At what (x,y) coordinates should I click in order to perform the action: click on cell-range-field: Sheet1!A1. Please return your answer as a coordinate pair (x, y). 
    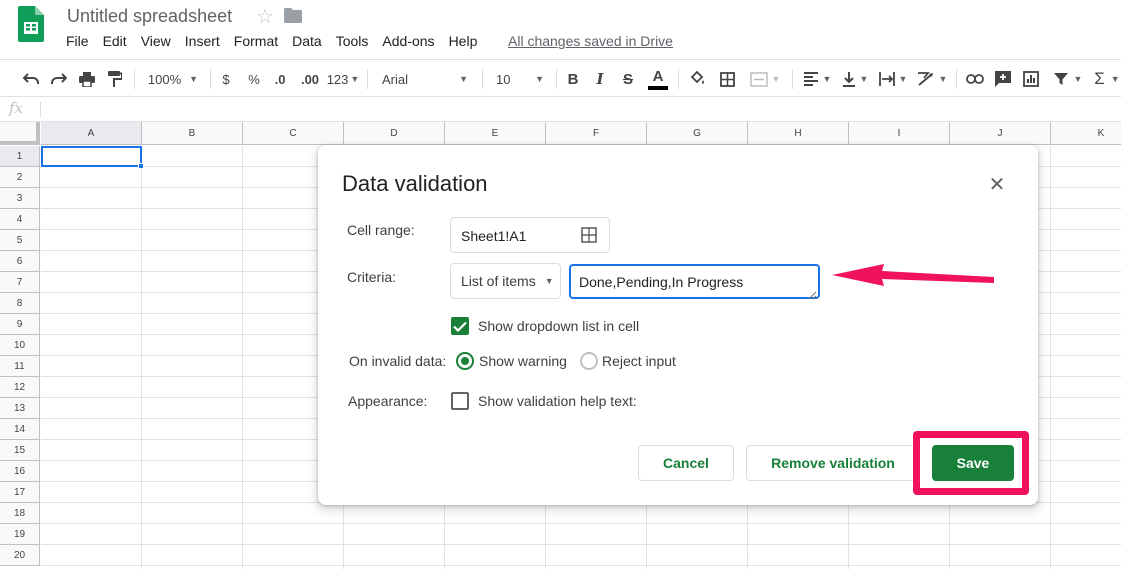
    Looking at the image, I should click on (530, 235).